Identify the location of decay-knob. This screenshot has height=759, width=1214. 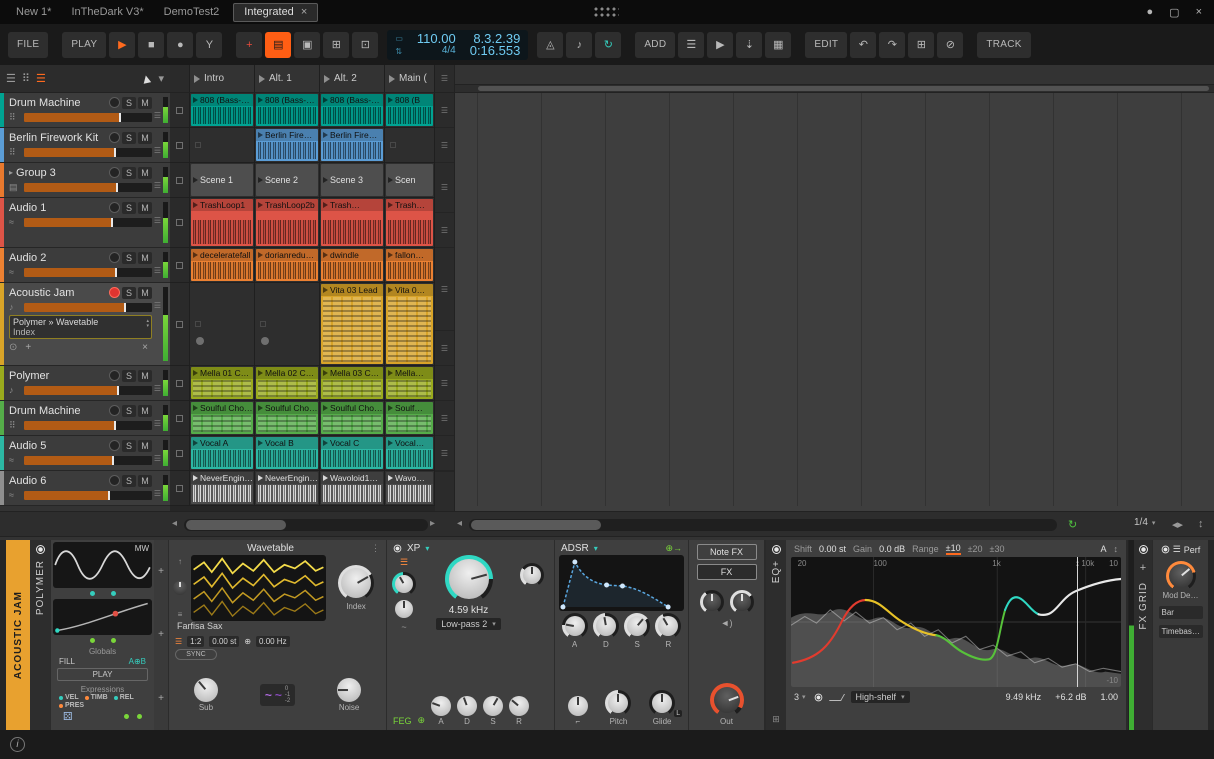
(605, 626).